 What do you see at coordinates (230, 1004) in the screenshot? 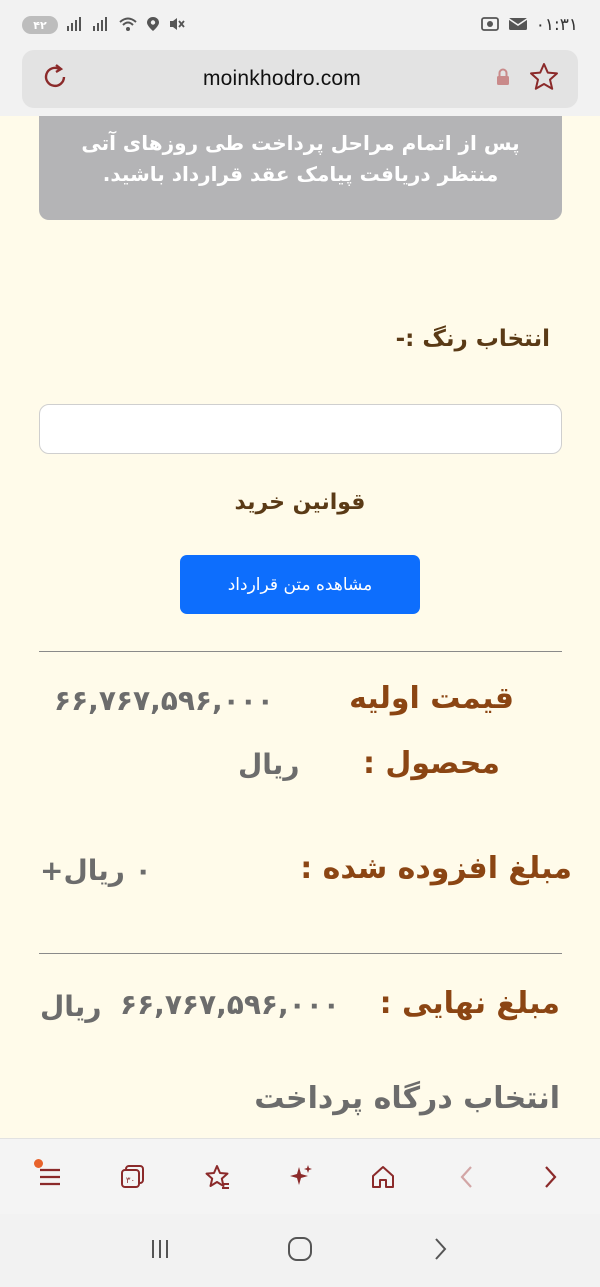
I see `final-amount-value: ۶۶,۷۶۷,۵۹۶,۰۰۰` at bounding box center [230, 1004].